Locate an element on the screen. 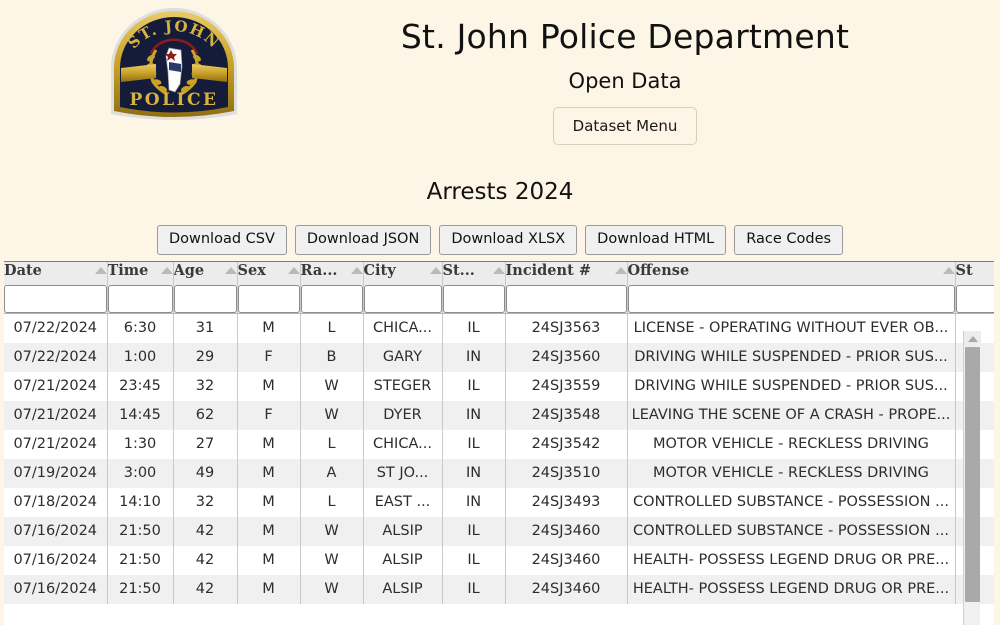 The image size is (1000, 625). column-header-city: City is located at coordinates (403, 288).